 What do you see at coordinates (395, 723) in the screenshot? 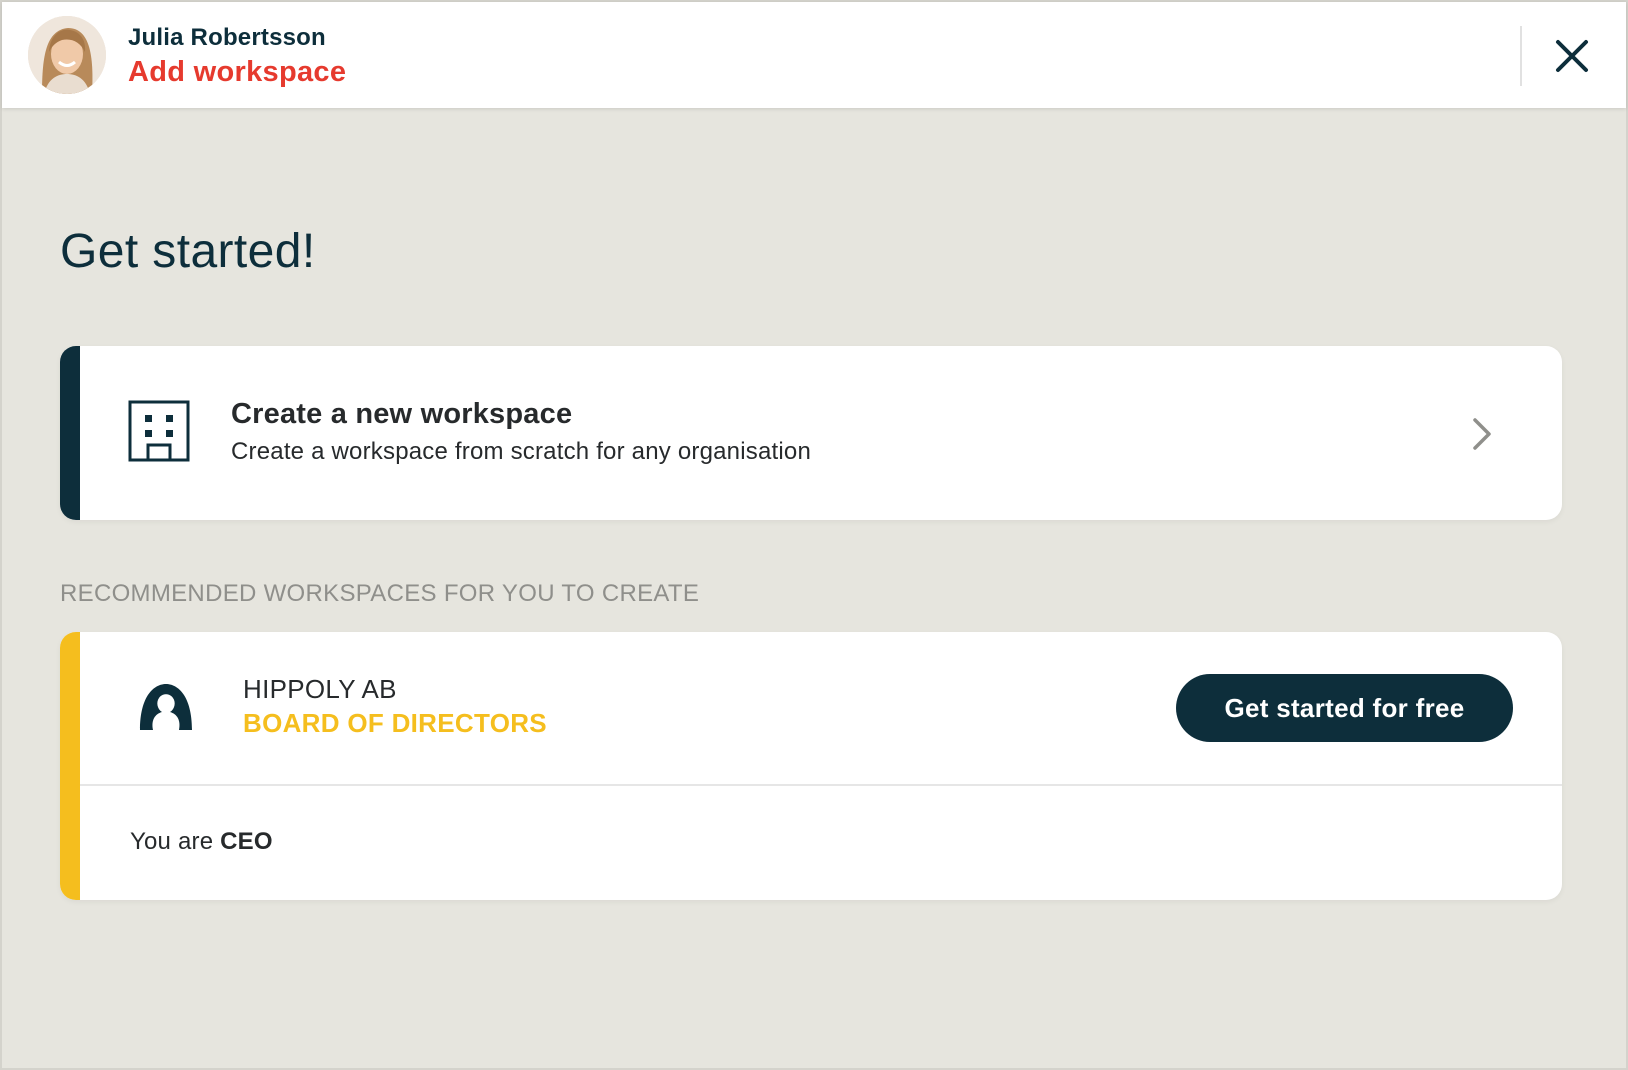
I see `workspace-type: BOARD OF DIRECTORS` at bounding box center [395, 723].